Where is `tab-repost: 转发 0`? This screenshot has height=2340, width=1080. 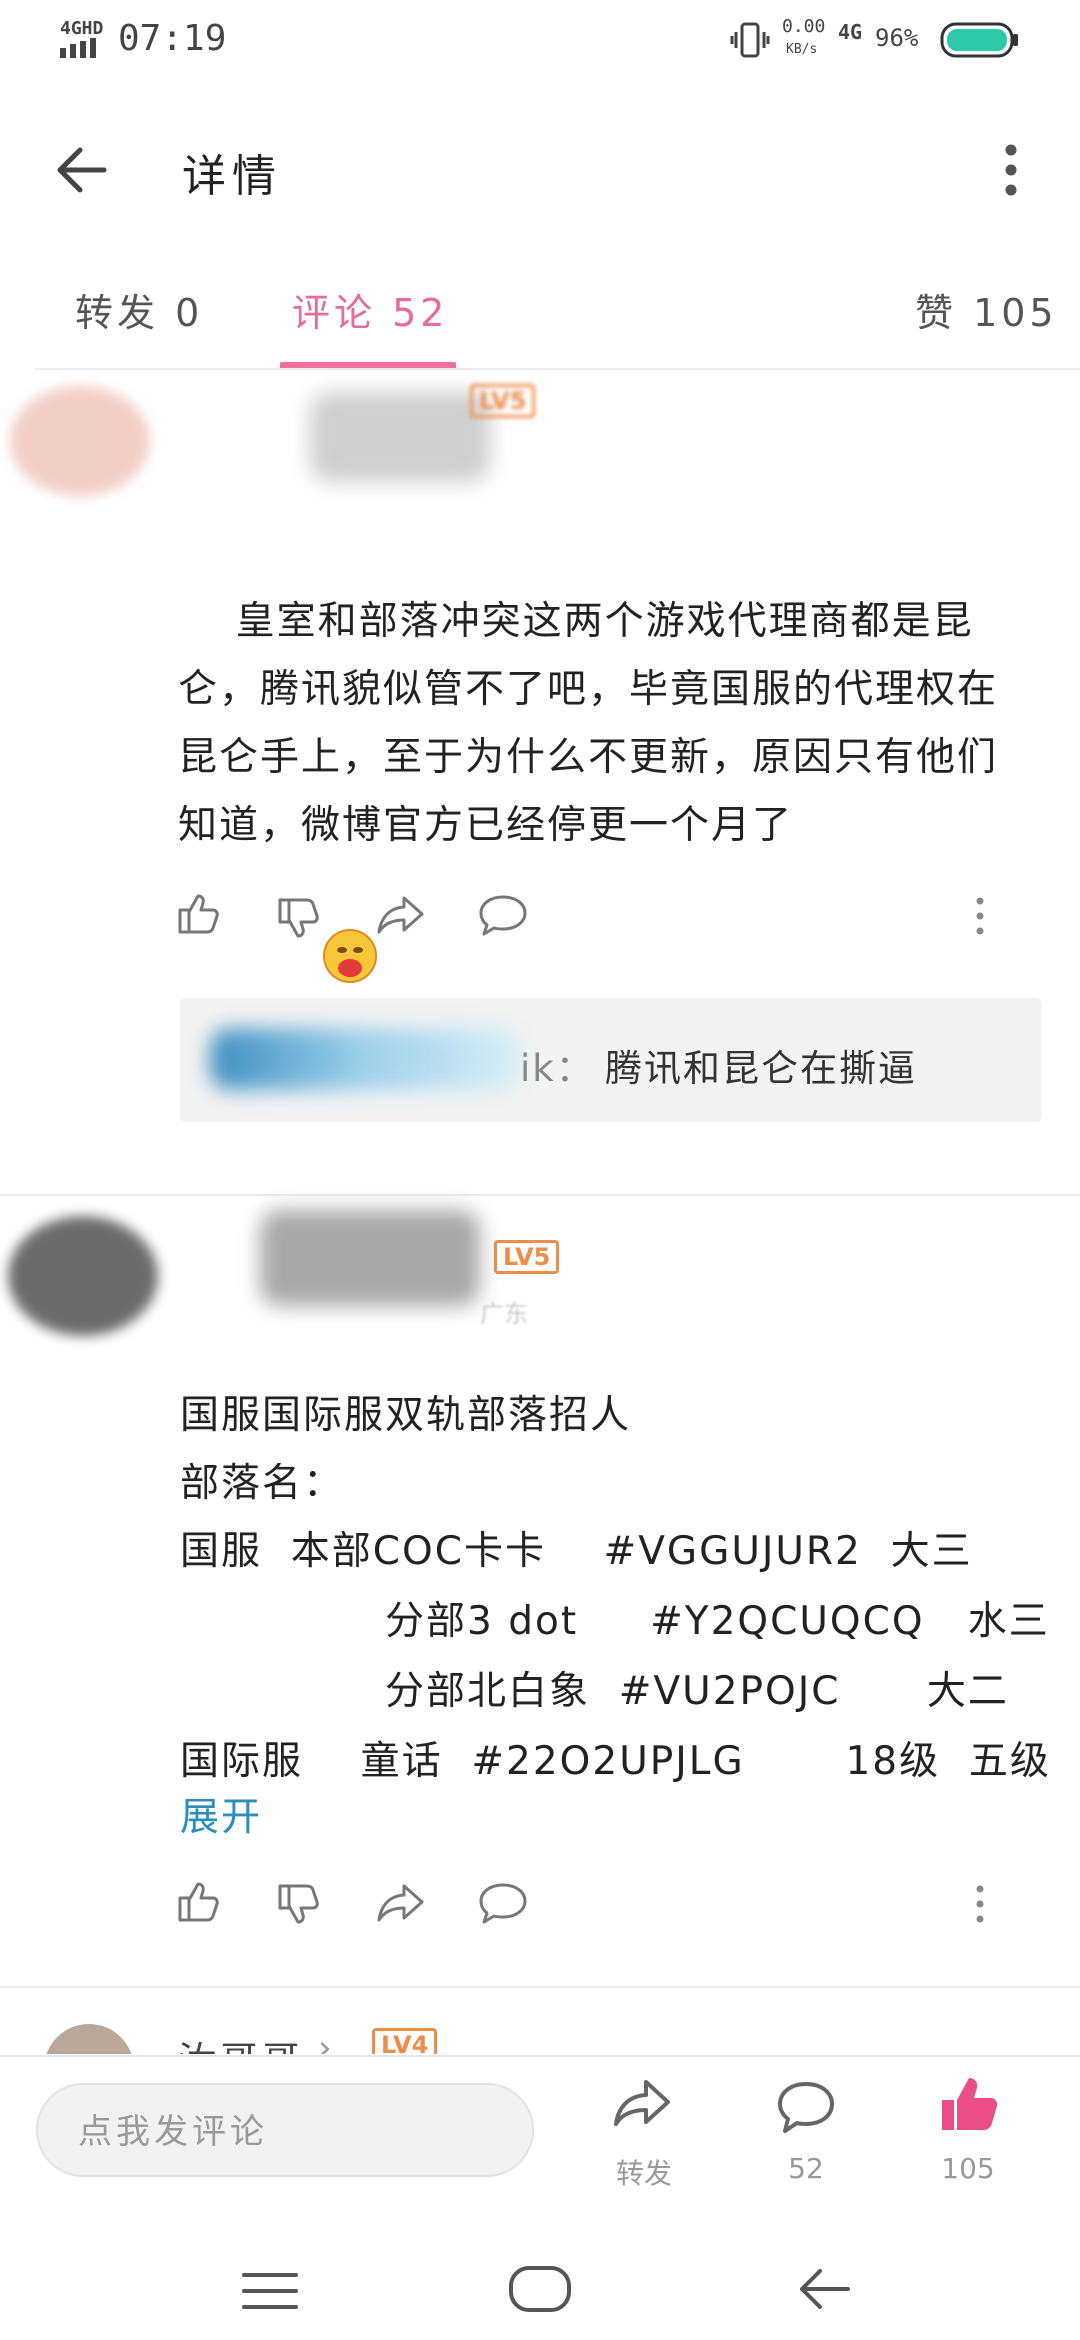
tab-repost: 转发 0 is located at coordinates (139, 309).